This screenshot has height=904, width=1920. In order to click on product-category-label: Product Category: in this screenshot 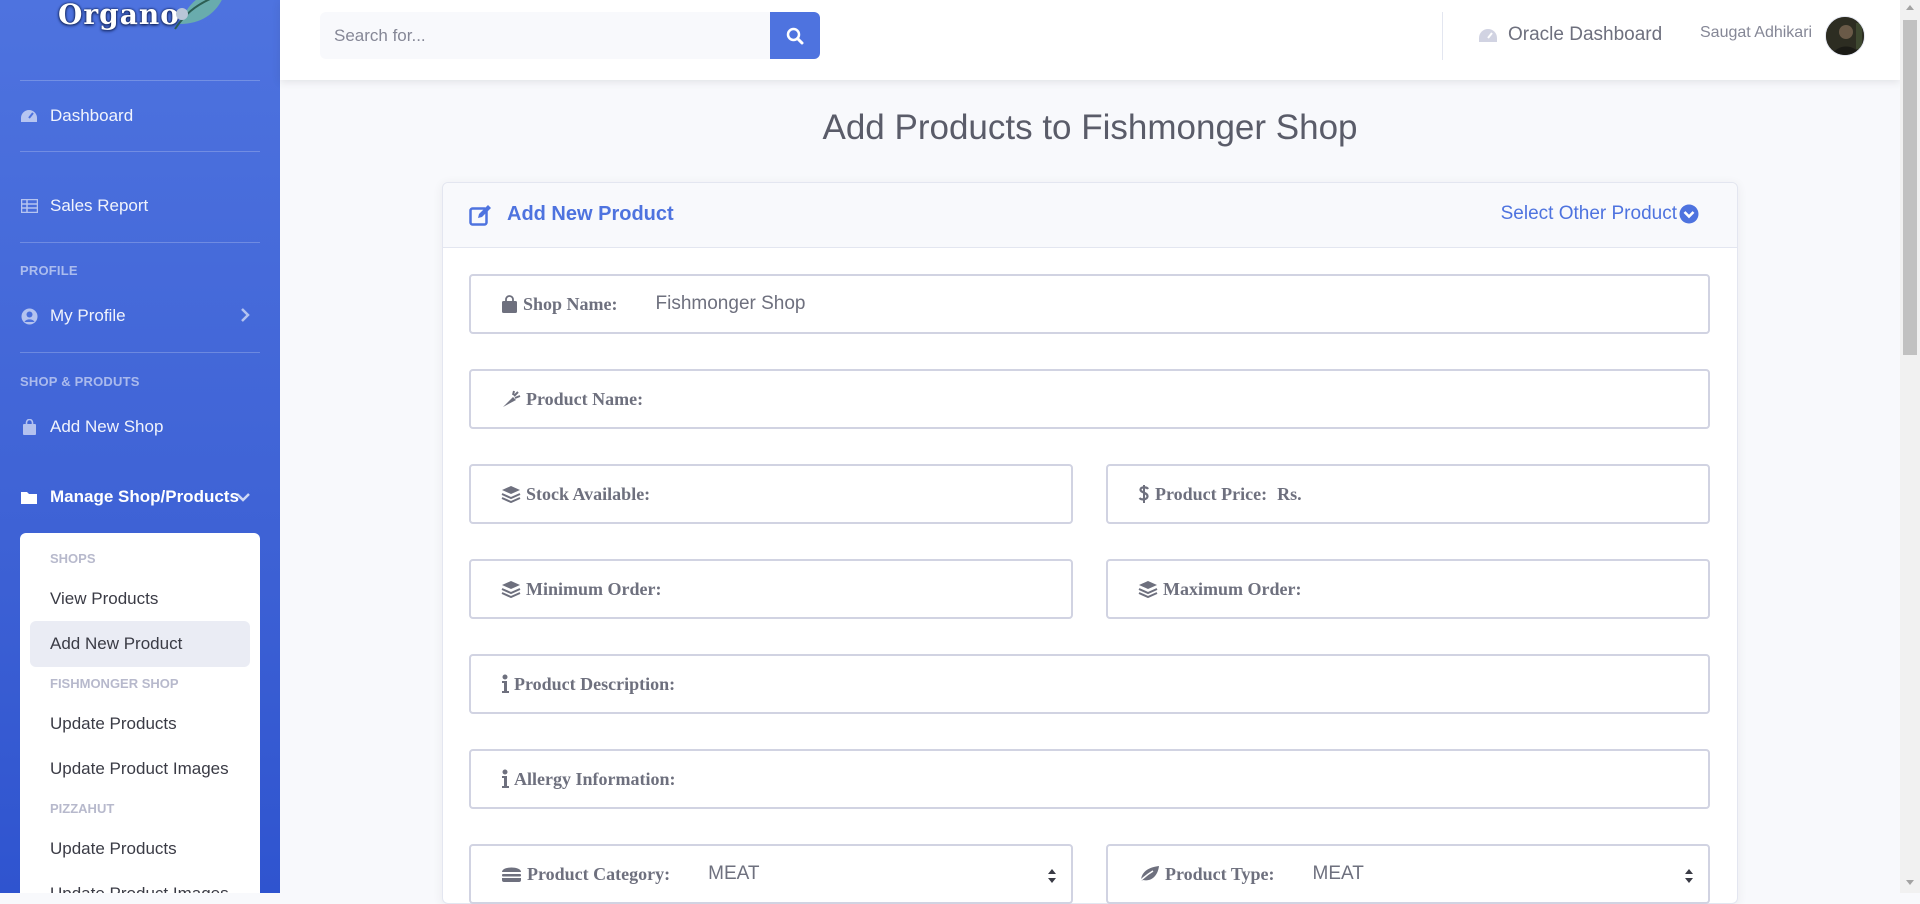, I will do `click(585, 874)`.